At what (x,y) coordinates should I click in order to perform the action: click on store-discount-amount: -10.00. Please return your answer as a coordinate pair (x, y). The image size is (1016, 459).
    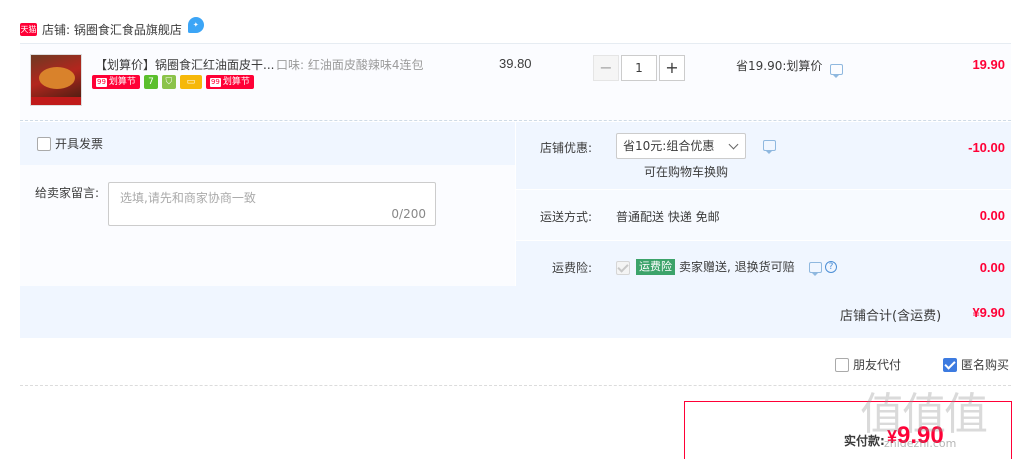
    Looking at the image, I should click on (986, 147).